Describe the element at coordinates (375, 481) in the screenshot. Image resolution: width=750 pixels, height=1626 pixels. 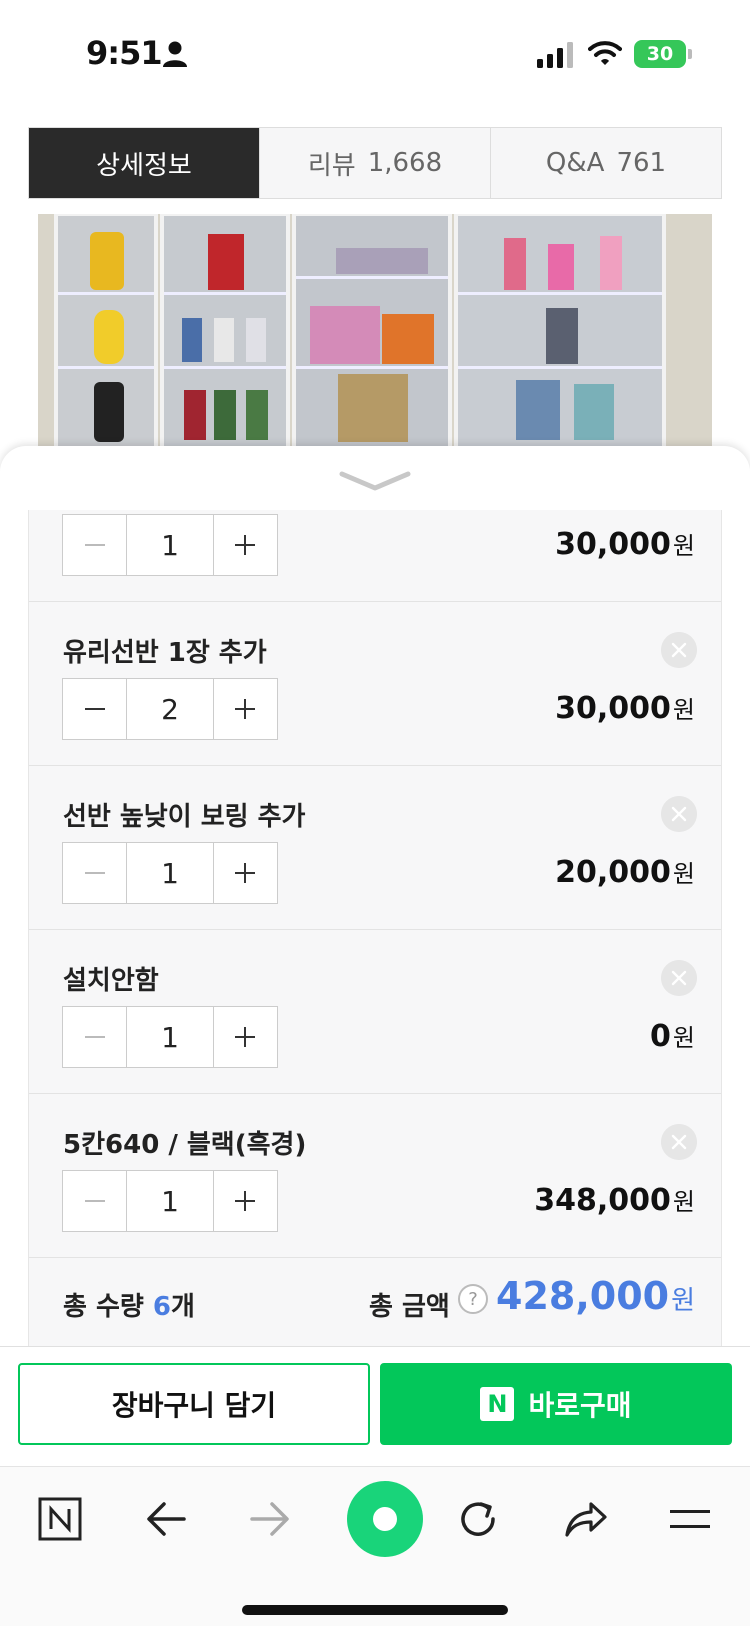
I see `chevron-down-icon` at that location.